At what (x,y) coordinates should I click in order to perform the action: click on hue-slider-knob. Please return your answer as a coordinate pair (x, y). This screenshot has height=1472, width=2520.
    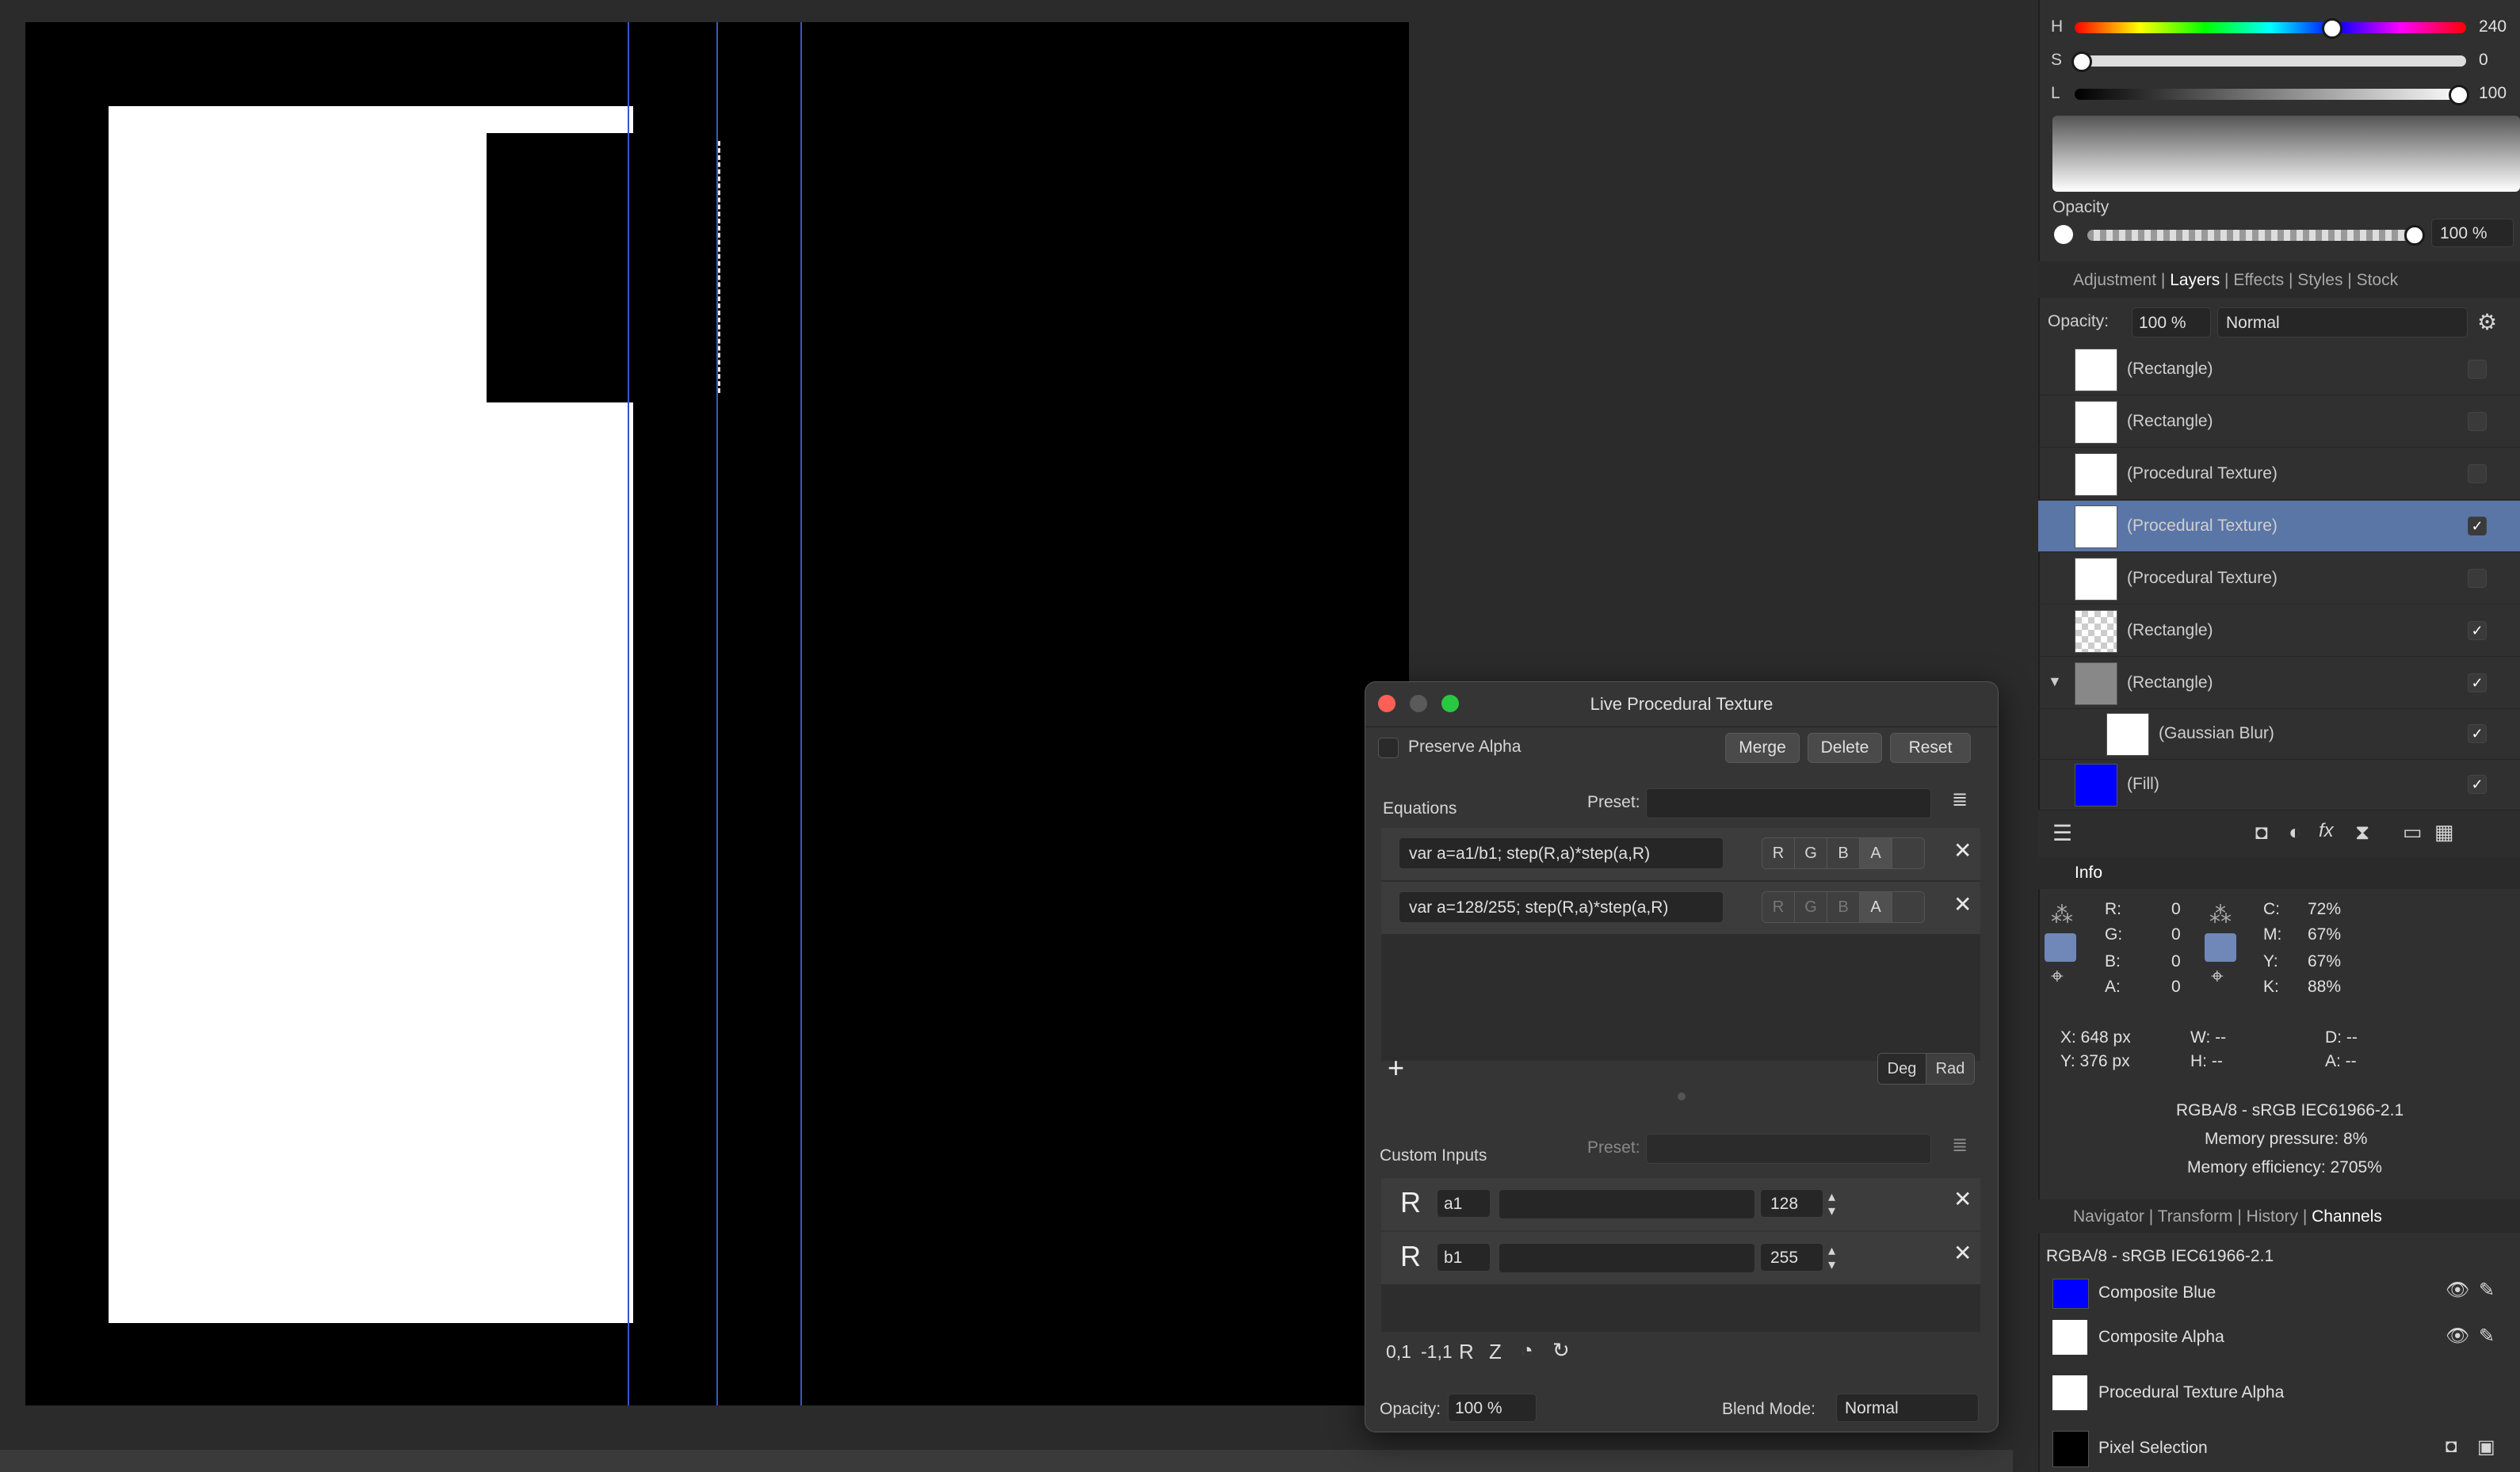
    Looking at the image, I should click on (2332, 28).